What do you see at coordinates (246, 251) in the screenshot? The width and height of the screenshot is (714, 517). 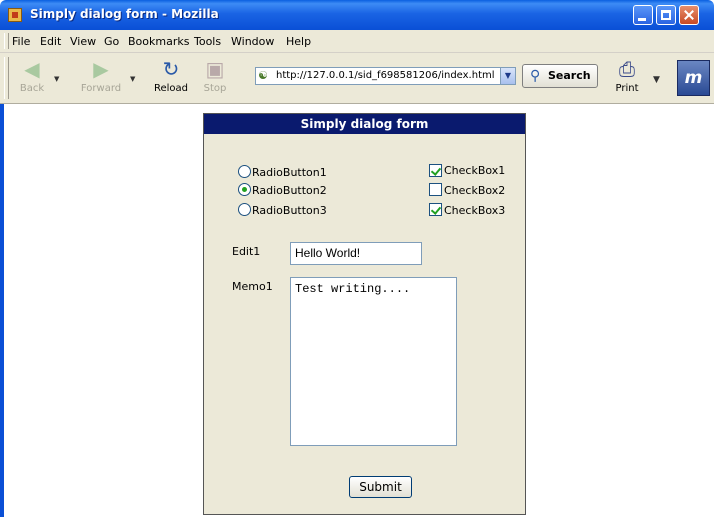 I see `edit1-label: Edit1` at bounding box center [246, 251].